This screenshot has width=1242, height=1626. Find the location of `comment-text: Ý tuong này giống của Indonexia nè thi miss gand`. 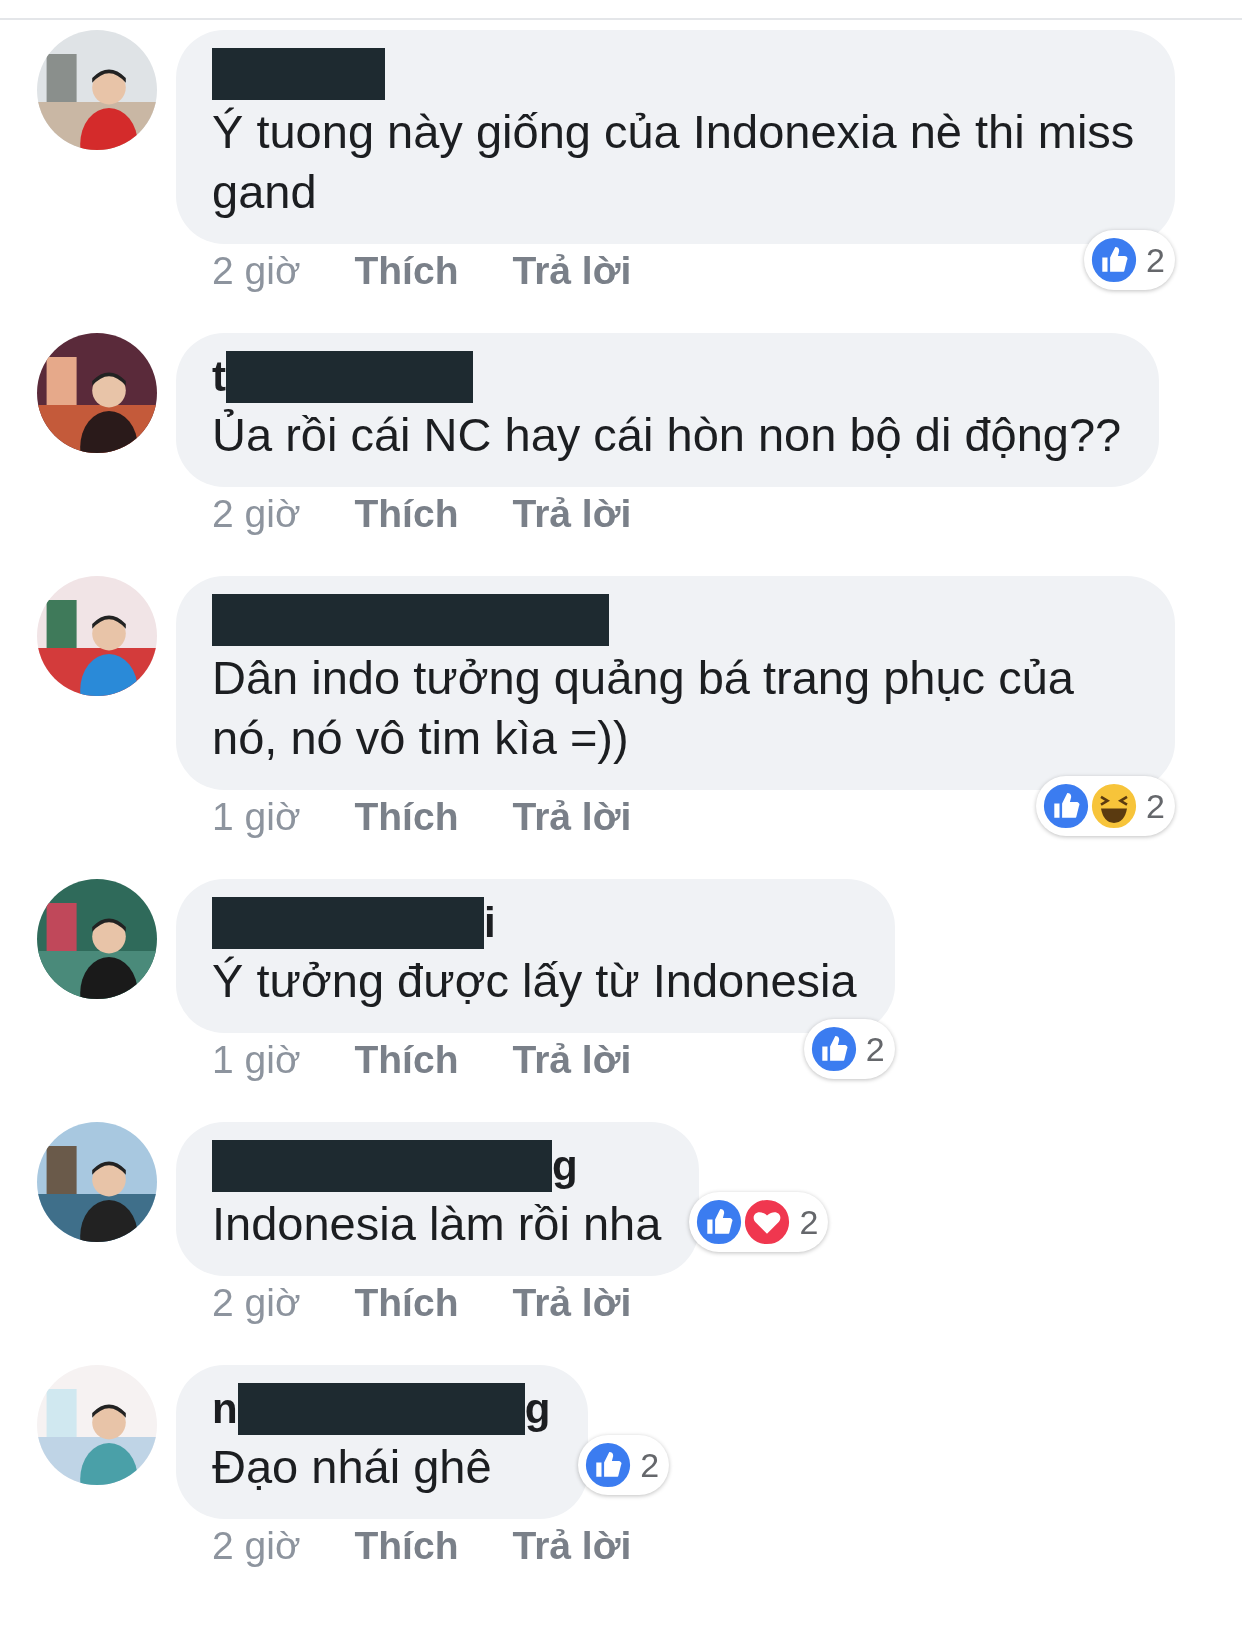

comment-text: Ý tuong này giống của Indonexia nè thi miss gand is located at coordinates (674, 162).